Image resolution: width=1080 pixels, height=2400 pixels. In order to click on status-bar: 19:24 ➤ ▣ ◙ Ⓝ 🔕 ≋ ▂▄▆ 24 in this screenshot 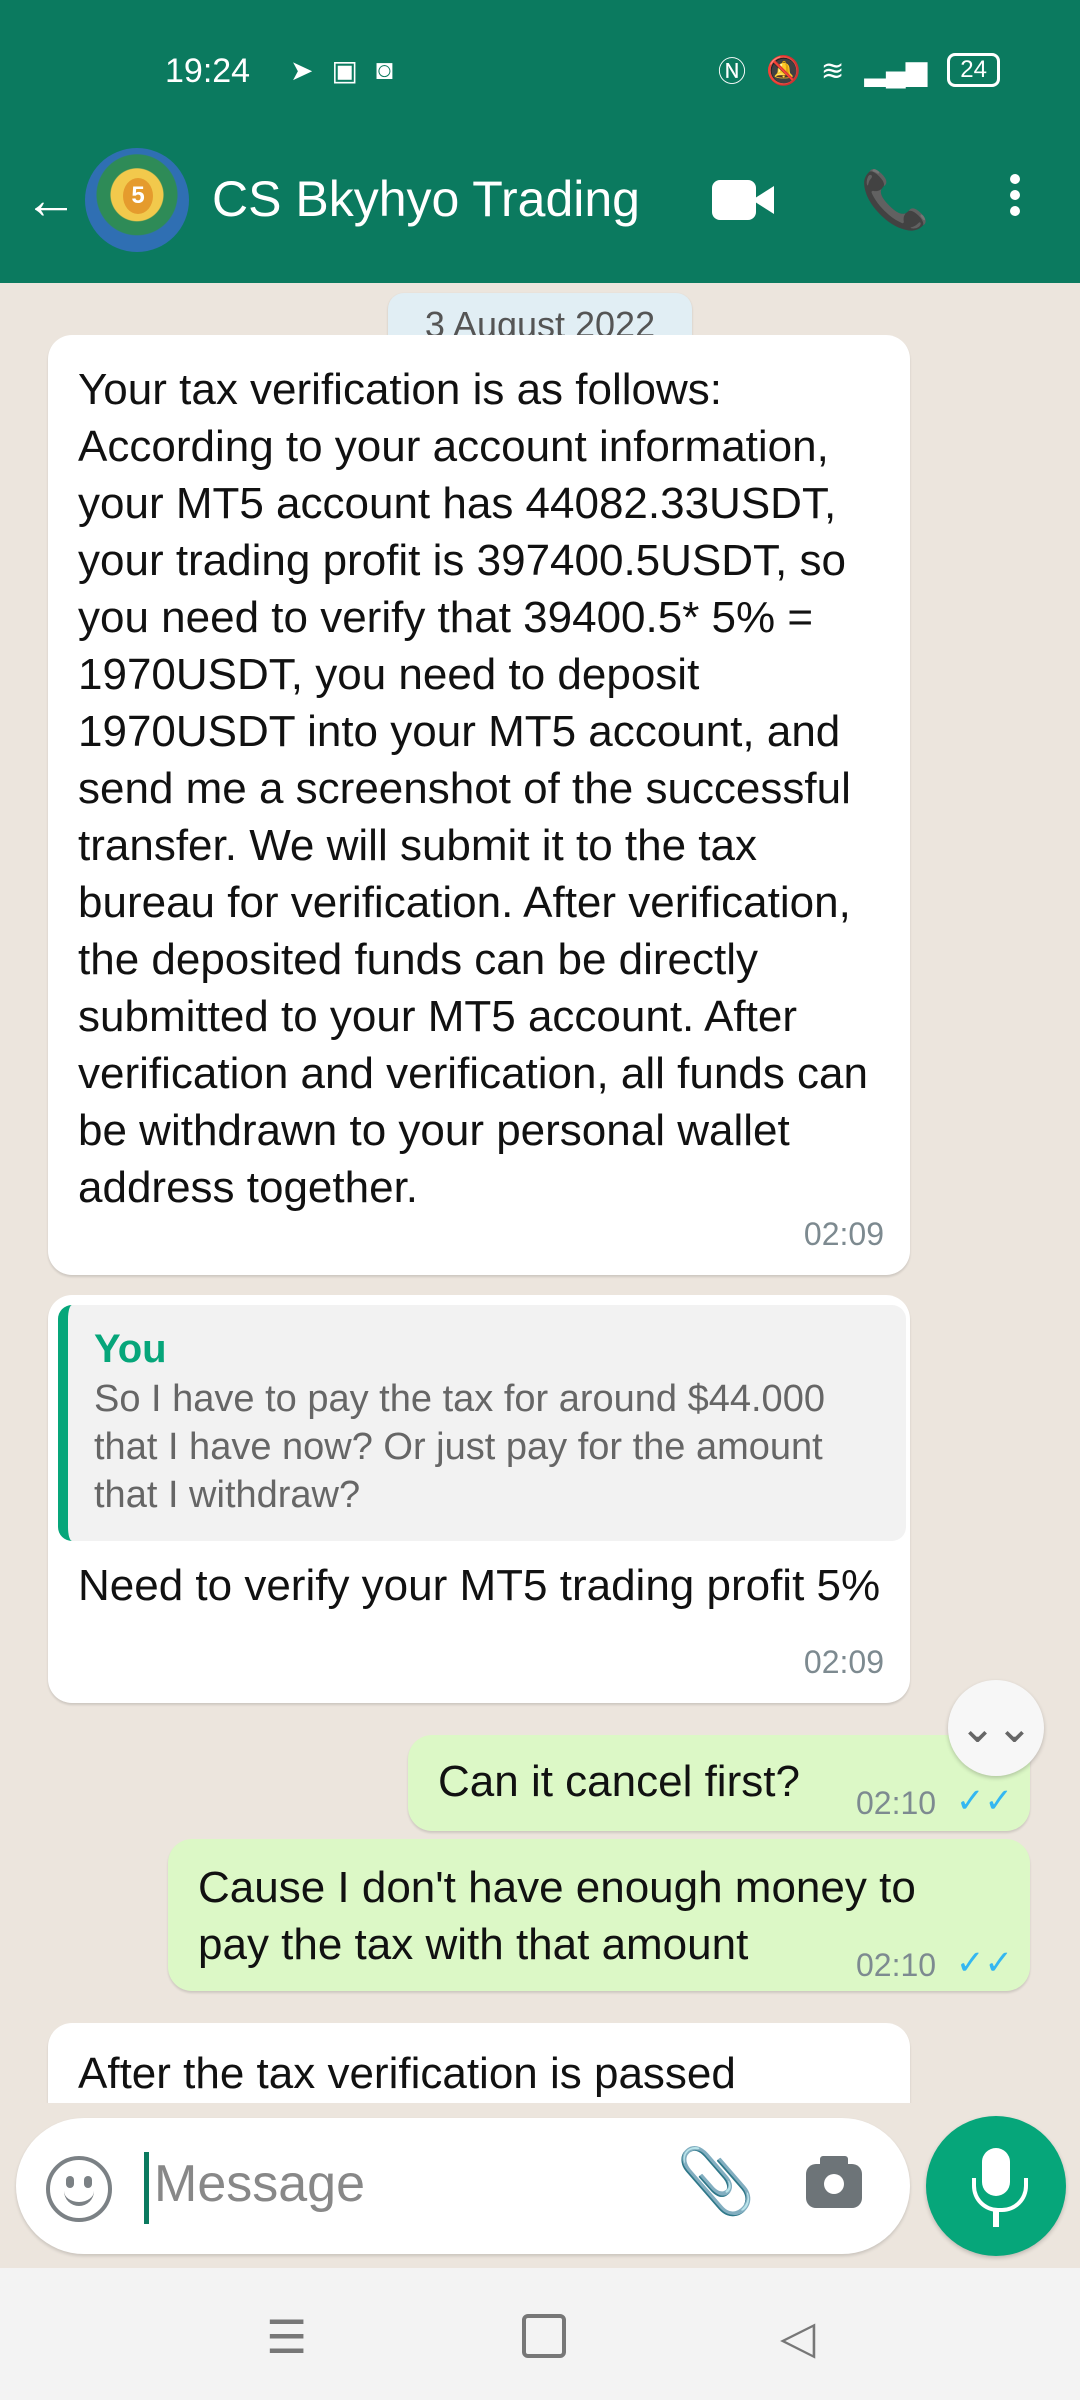, I will do `click(540, 70)`.